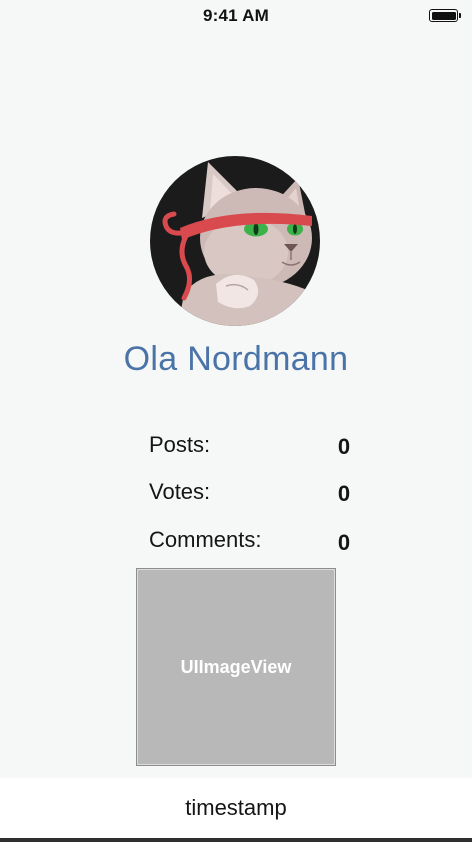 This screenshot has width=472, height=842. I want to click on profile-avatar, so click(235, 241).